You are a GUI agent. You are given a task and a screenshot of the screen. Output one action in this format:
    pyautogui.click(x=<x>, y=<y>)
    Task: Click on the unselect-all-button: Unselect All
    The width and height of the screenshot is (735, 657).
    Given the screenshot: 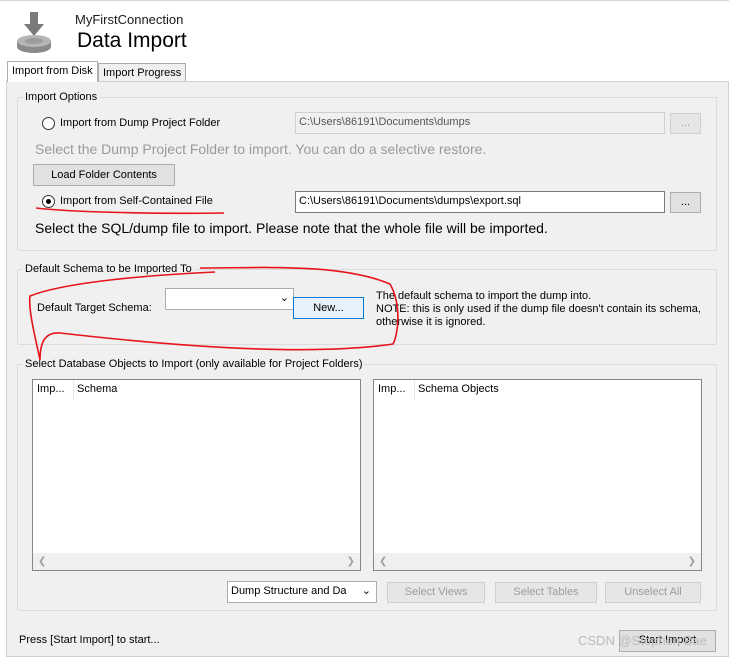 What is the action you would take?
    pyautogui.click(x=653, y=592)
    